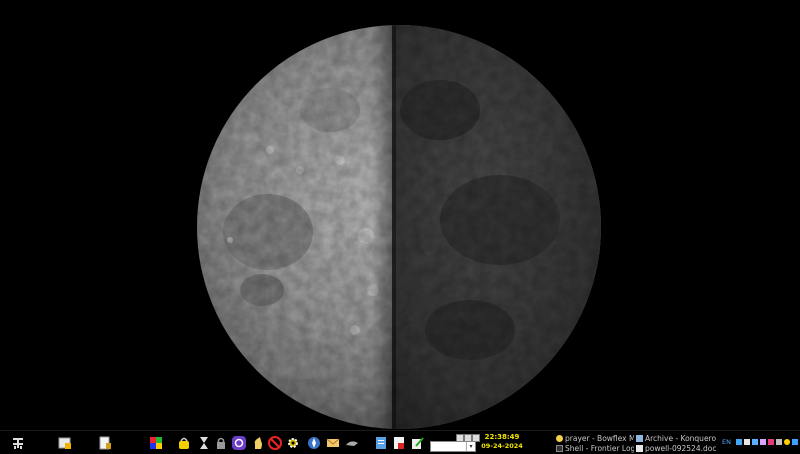 The width and height of the screenshot is (800, 454). Describe the element at coordinates (726, 442) in the screenshot. I see `keyboard-layout-label: EN` at that location.